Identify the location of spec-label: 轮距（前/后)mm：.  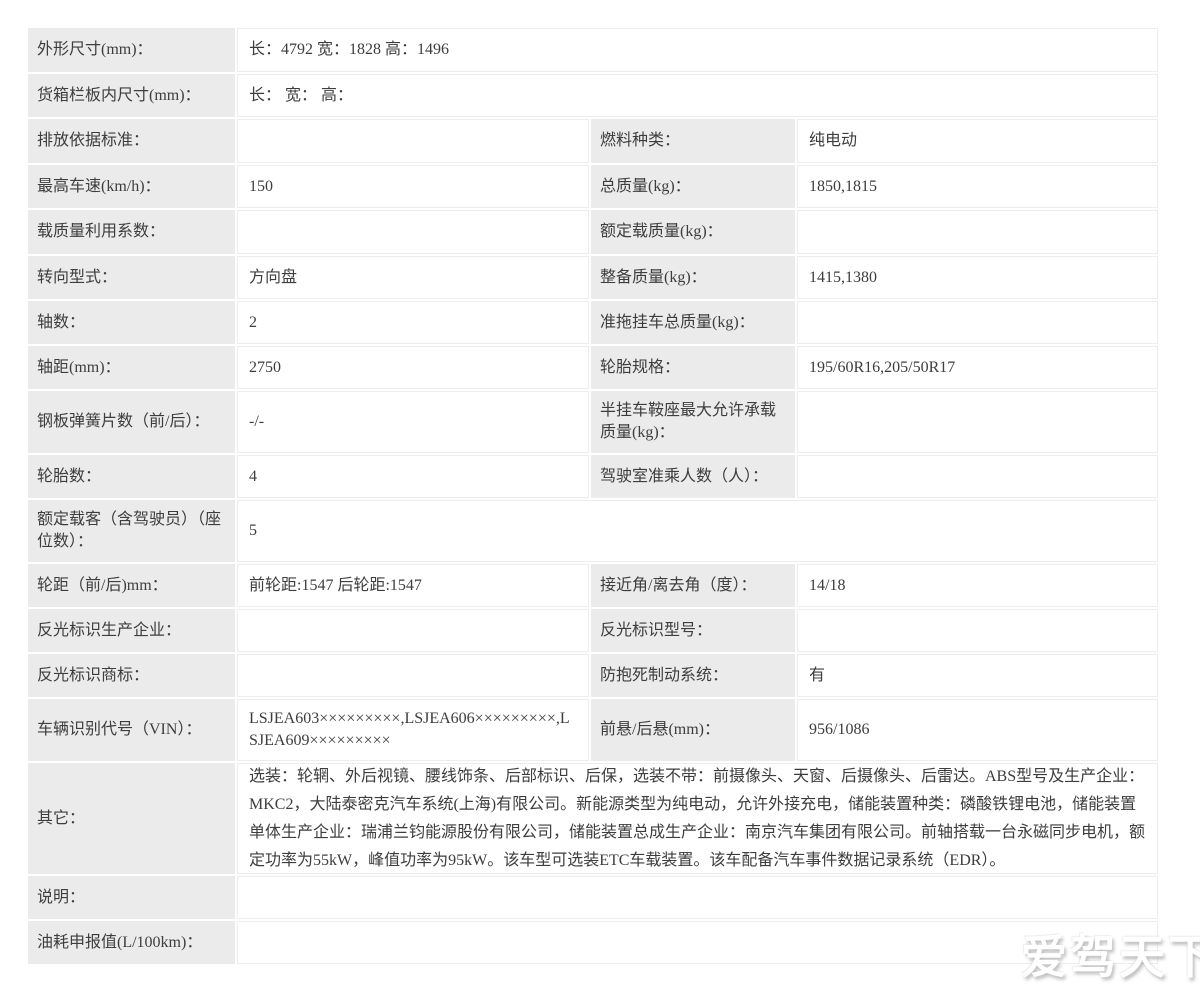
(131, 585).